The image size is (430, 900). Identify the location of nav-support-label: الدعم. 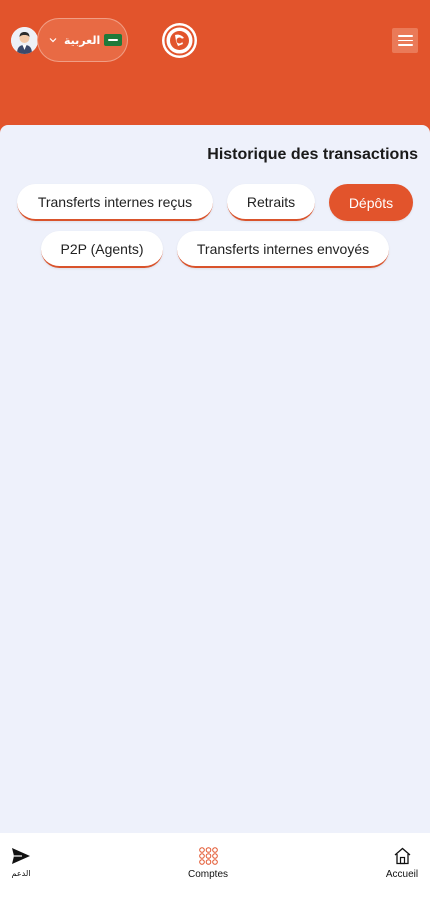
(21, 873).